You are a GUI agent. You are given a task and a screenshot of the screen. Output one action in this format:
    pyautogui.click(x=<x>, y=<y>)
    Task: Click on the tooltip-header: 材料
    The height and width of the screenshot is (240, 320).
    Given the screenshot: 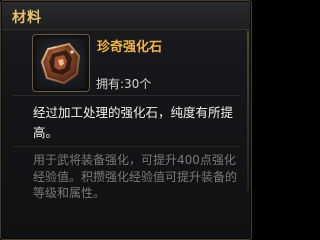 What is the action you would take?
    pyautogui.click(x=126, y=16)
    